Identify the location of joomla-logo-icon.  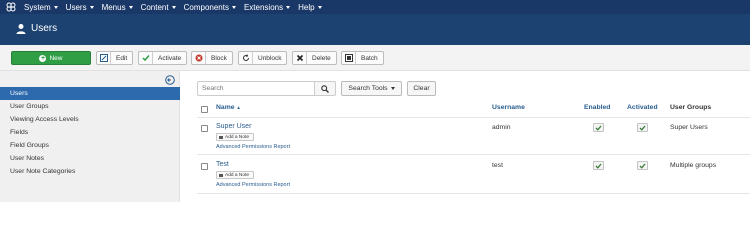
(11, 7).